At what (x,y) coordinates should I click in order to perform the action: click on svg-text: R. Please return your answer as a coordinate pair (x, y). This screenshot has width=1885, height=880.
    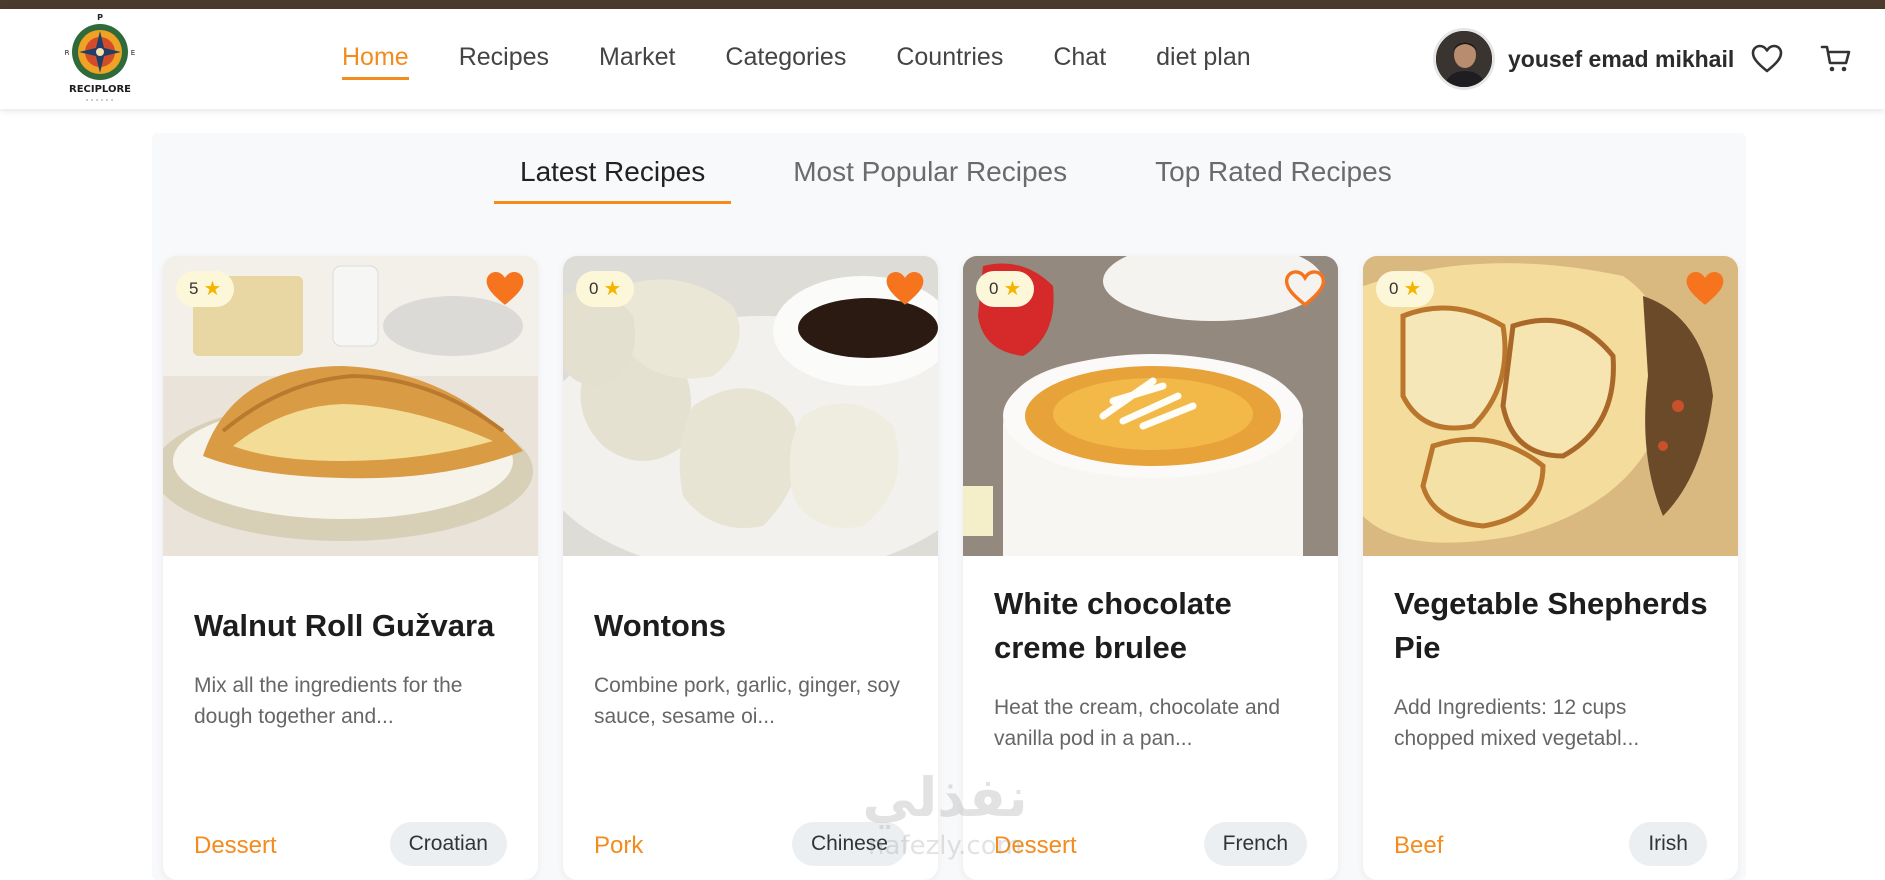
    Looking at the image, I should click on (67, 53).